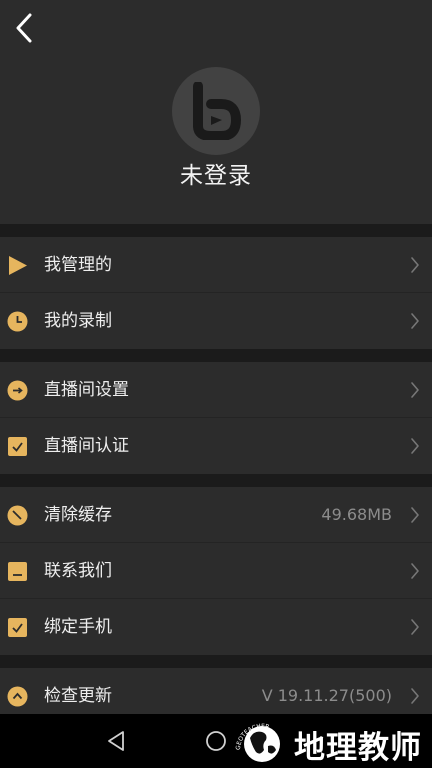 This screenshot has width=432, height=768. I want to click on nav-back-button, so click(116, 741).